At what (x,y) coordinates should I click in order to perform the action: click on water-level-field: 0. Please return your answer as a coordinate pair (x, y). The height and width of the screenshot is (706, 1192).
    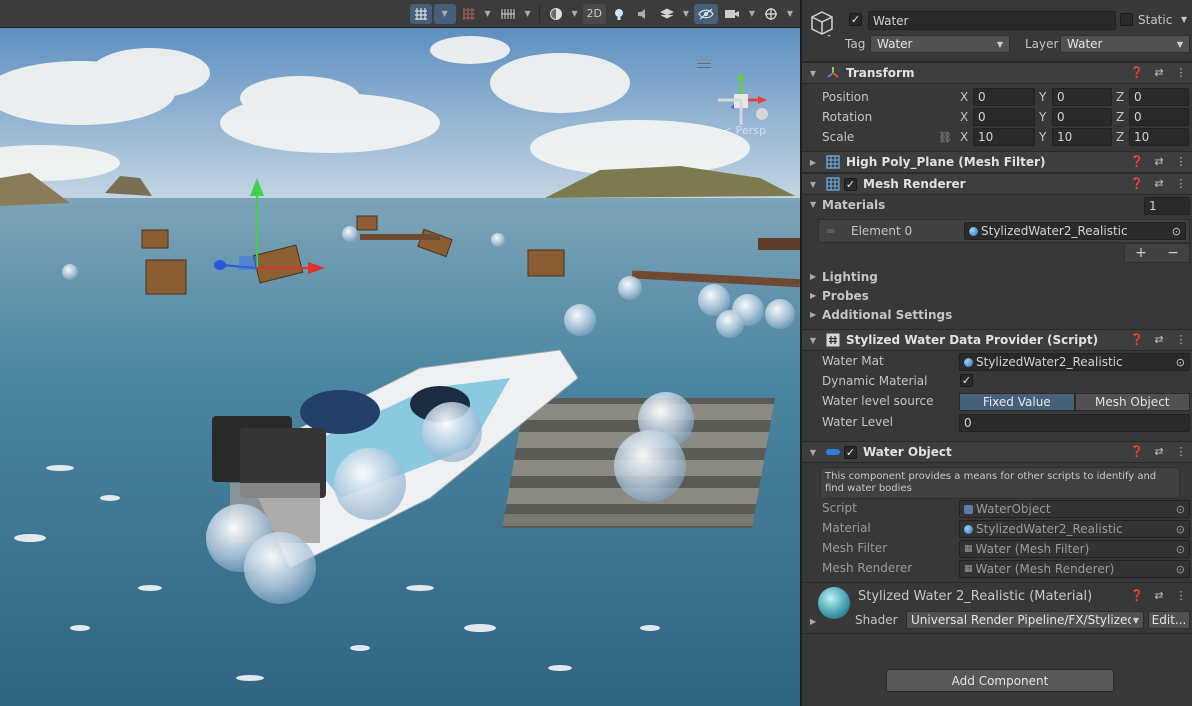
    Looking at the image, I should click on (1074, 423).